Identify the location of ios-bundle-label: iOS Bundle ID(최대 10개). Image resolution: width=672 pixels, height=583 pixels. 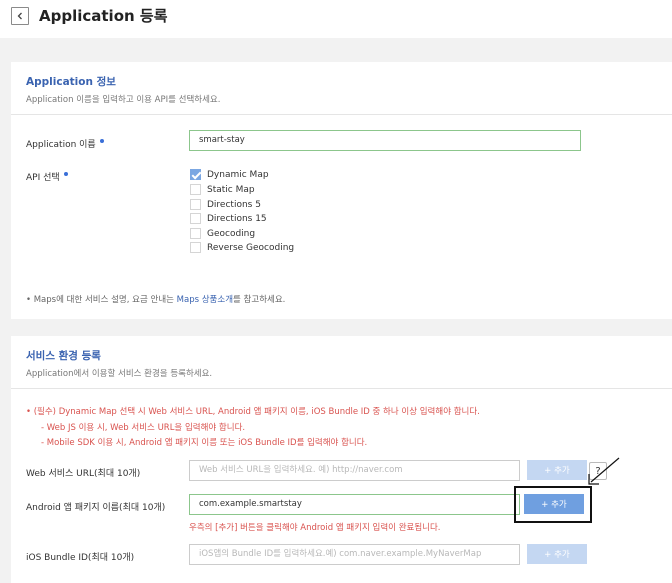
(80, 558).